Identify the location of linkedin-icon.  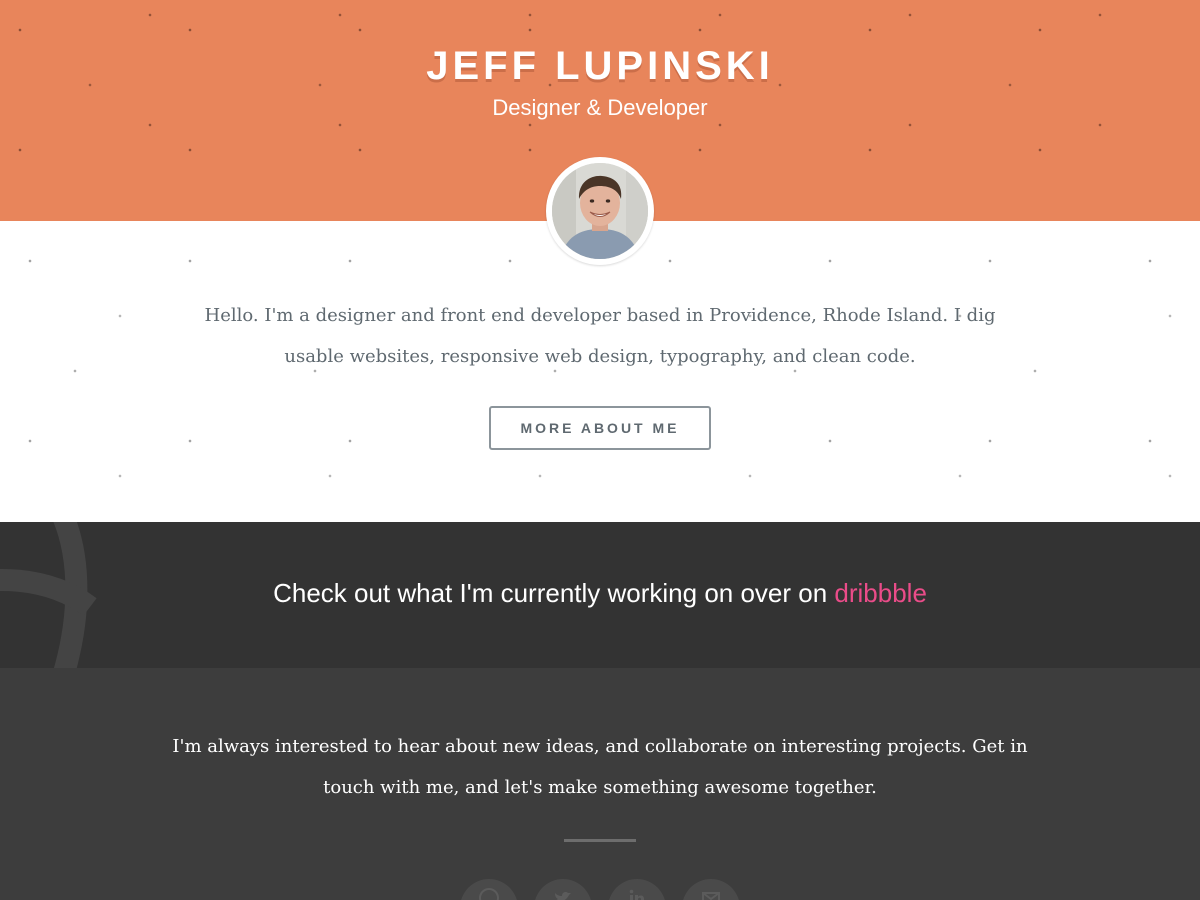
(636, 894).